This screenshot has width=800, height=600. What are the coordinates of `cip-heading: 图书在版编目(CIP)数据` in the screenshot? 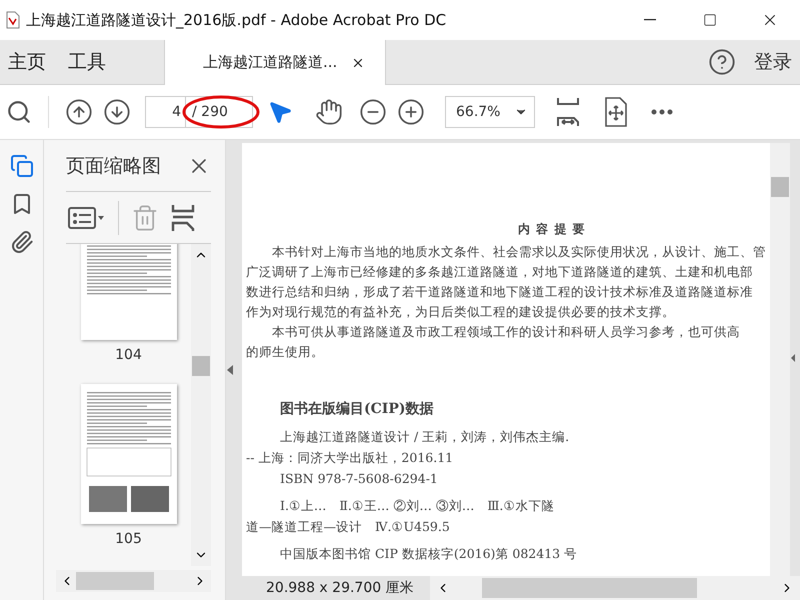 It's located at (356, 409).